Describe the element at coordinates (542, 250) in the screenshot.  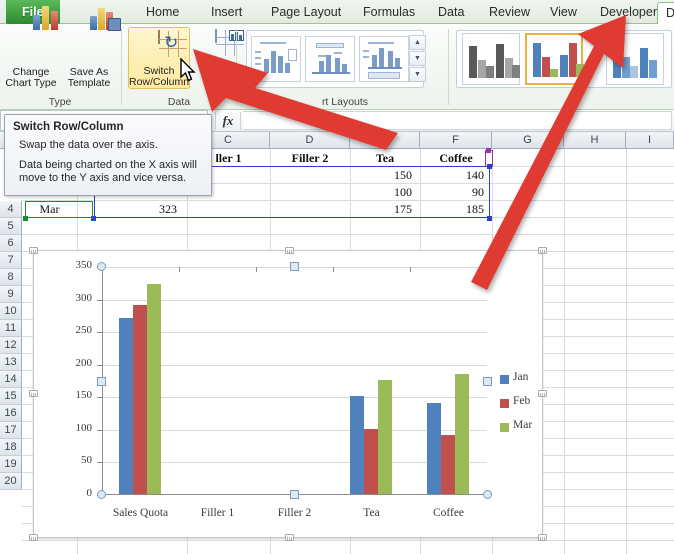
I see `chart-handle-tr` at that location.